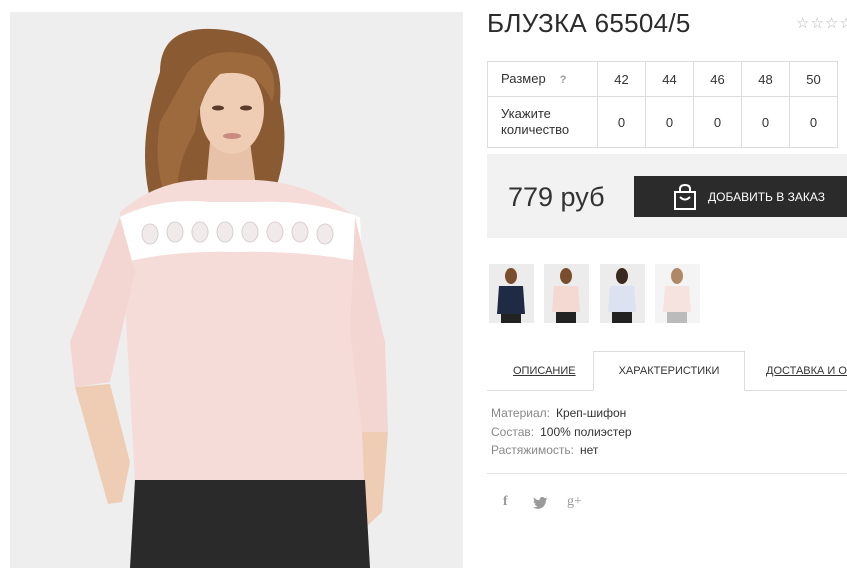 This screenshot has height=568, width=847. I want to click on spec-composition: Состав: 100% полиэстер, so click(561, 432).